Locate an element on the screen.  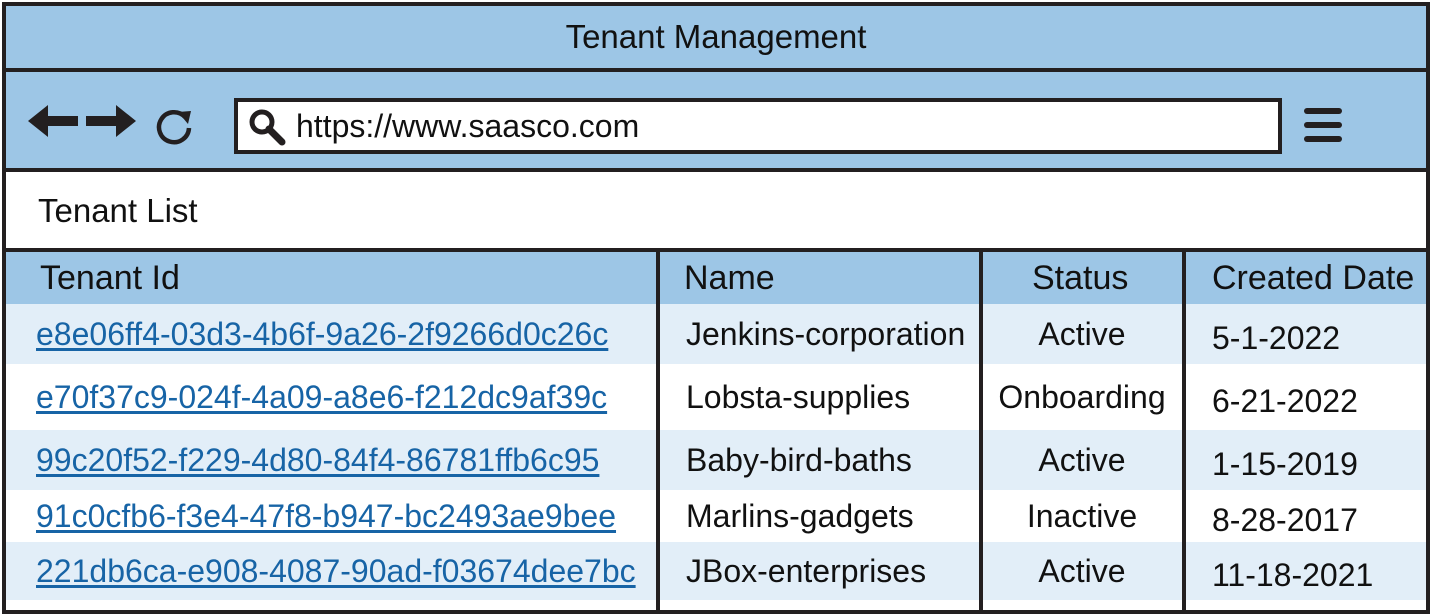
tenant-created-date: 8-28-2017 is located at coordinates (1285, 519).